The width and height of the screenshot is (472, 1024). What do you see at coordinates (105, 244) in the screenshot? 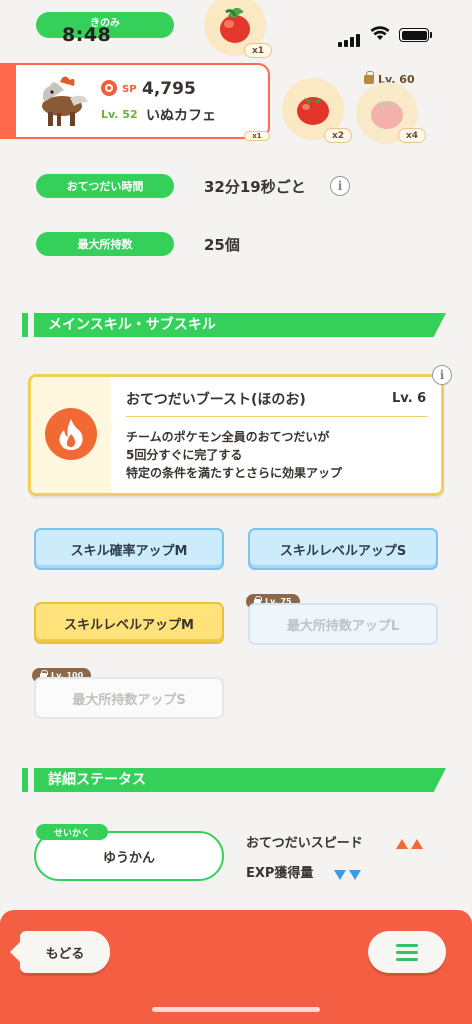
I see `max-carry-label: 最大所持数` at bounding box center [105, 244].